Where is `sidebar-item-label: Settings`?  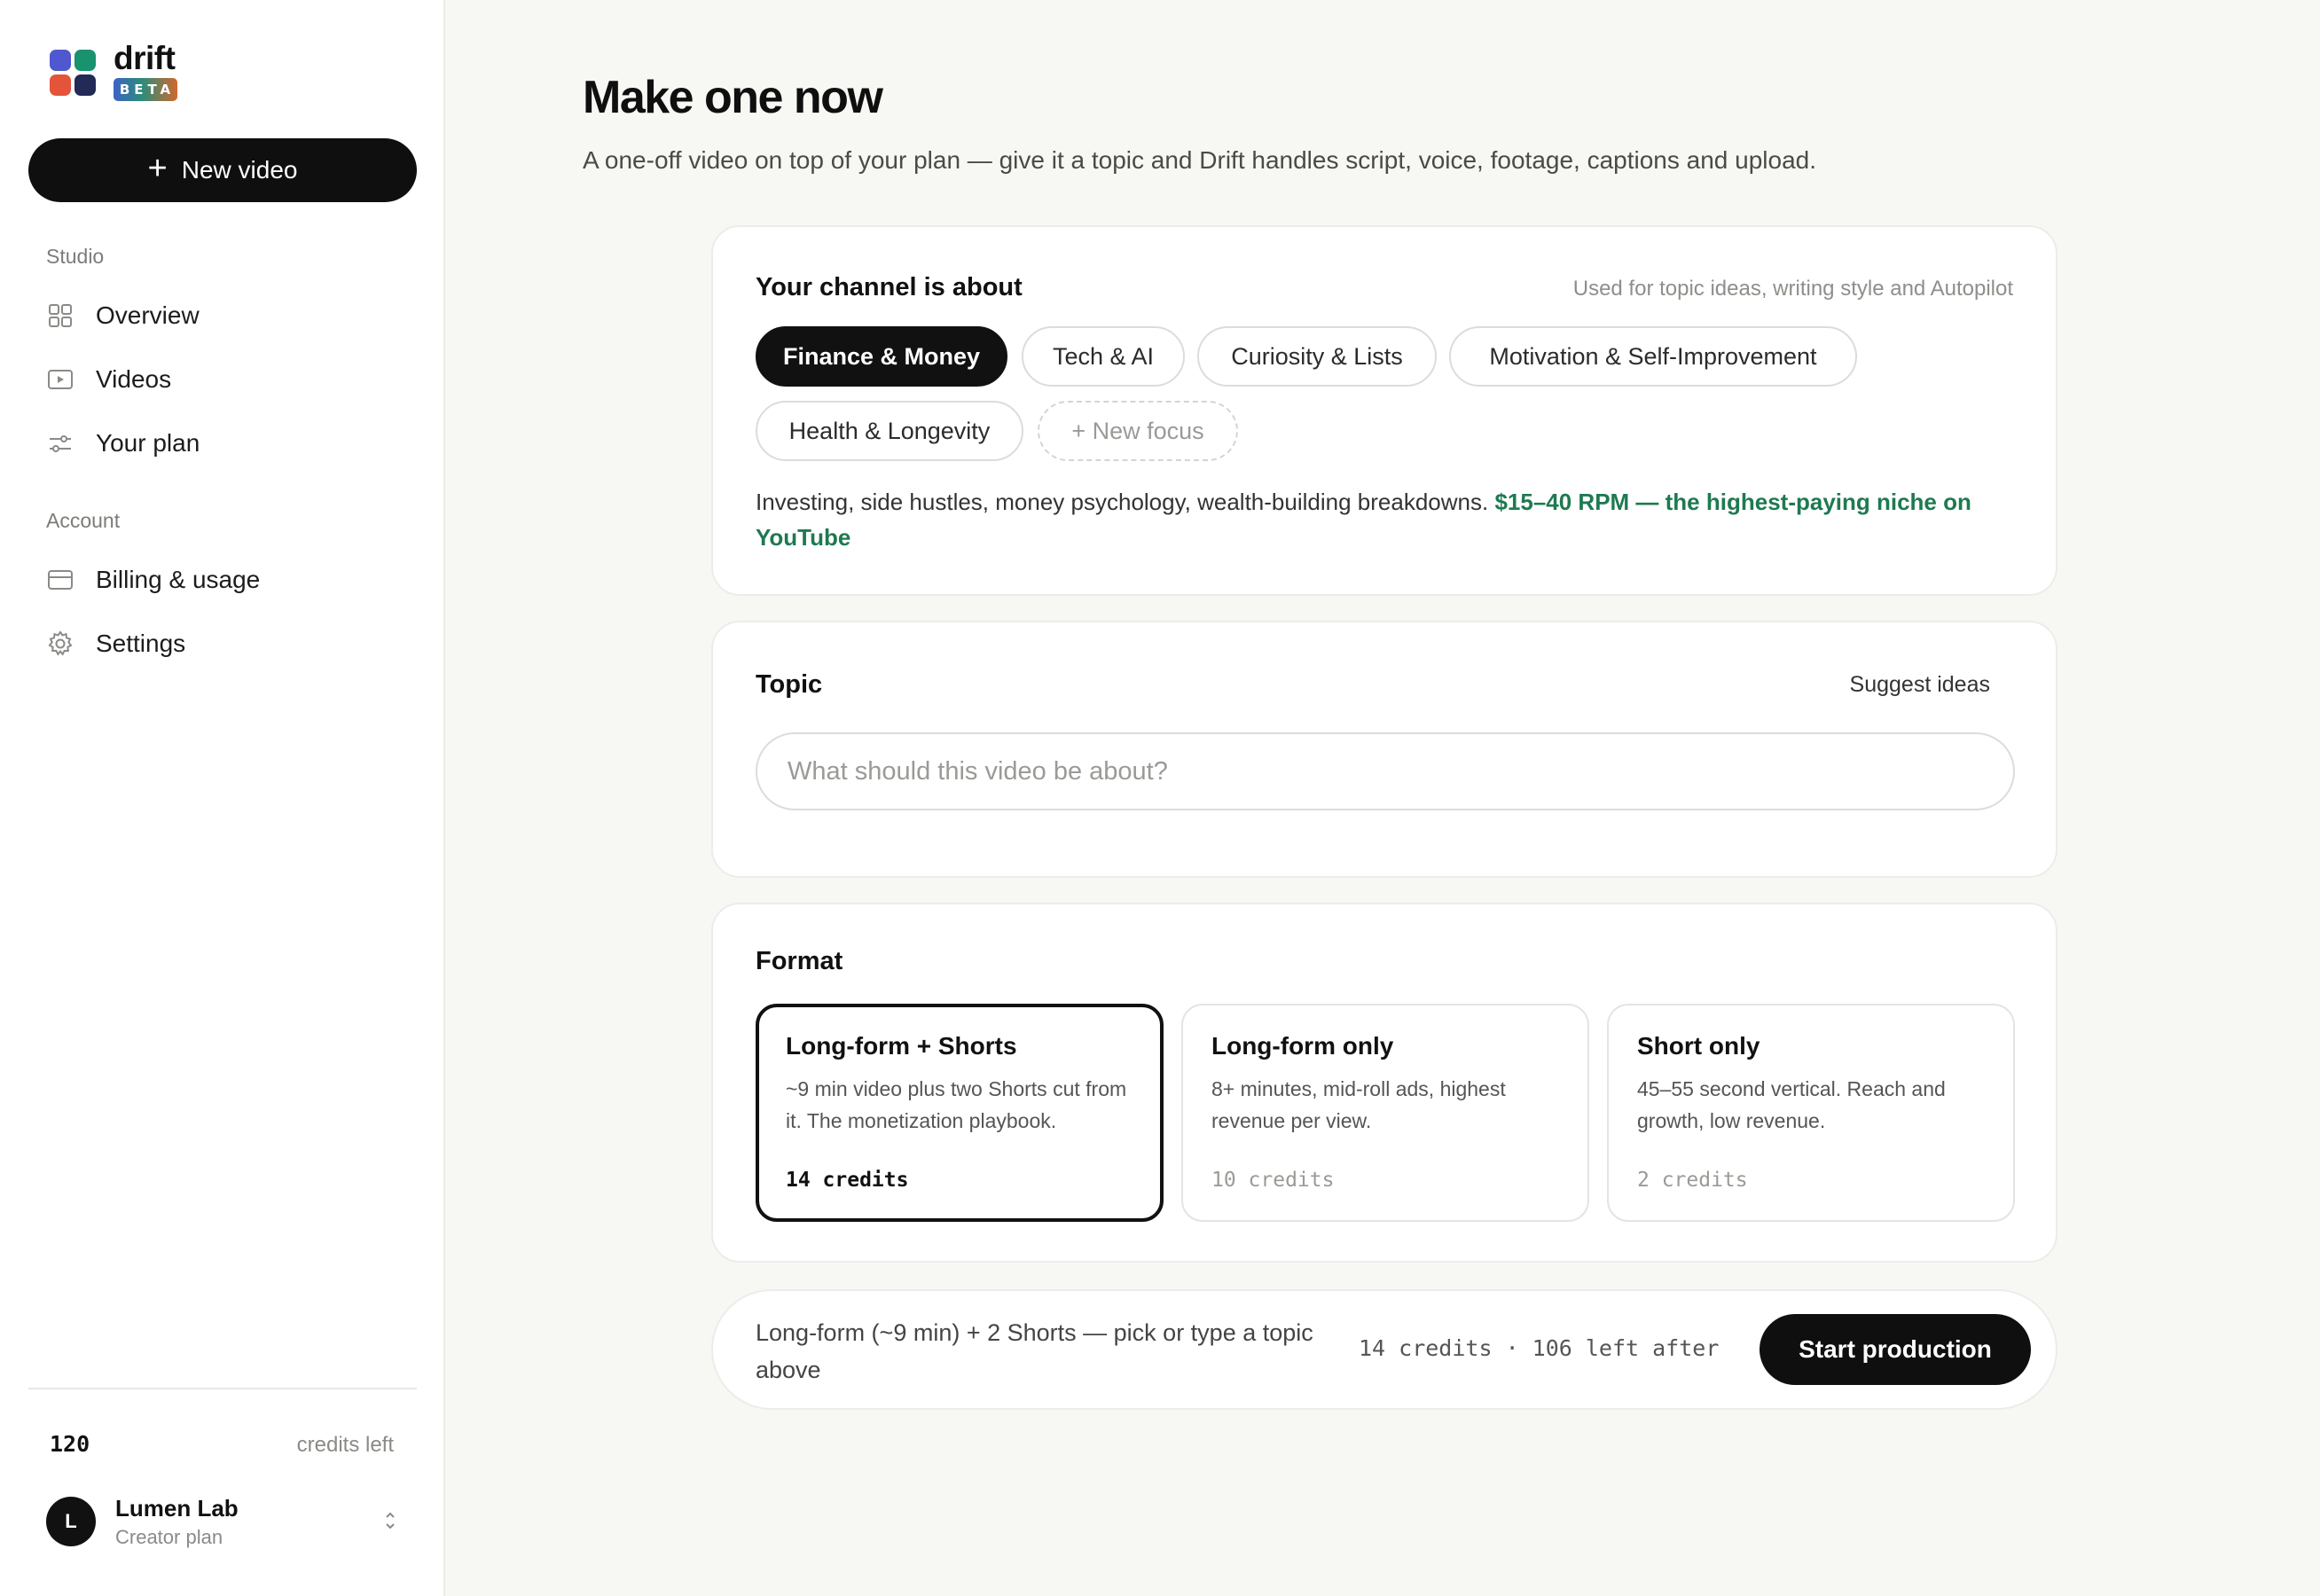
sidebar-item-label: Settings is located at coordinates (141, 644).